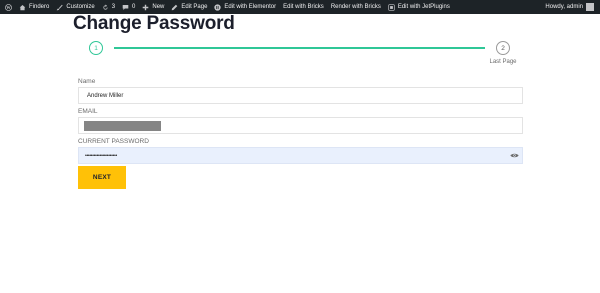 The width and height of the screenshot is (600, 293). Describe the element at coordinates (113, 7) in the screenshot. I see `updates-count: 3` at that location.